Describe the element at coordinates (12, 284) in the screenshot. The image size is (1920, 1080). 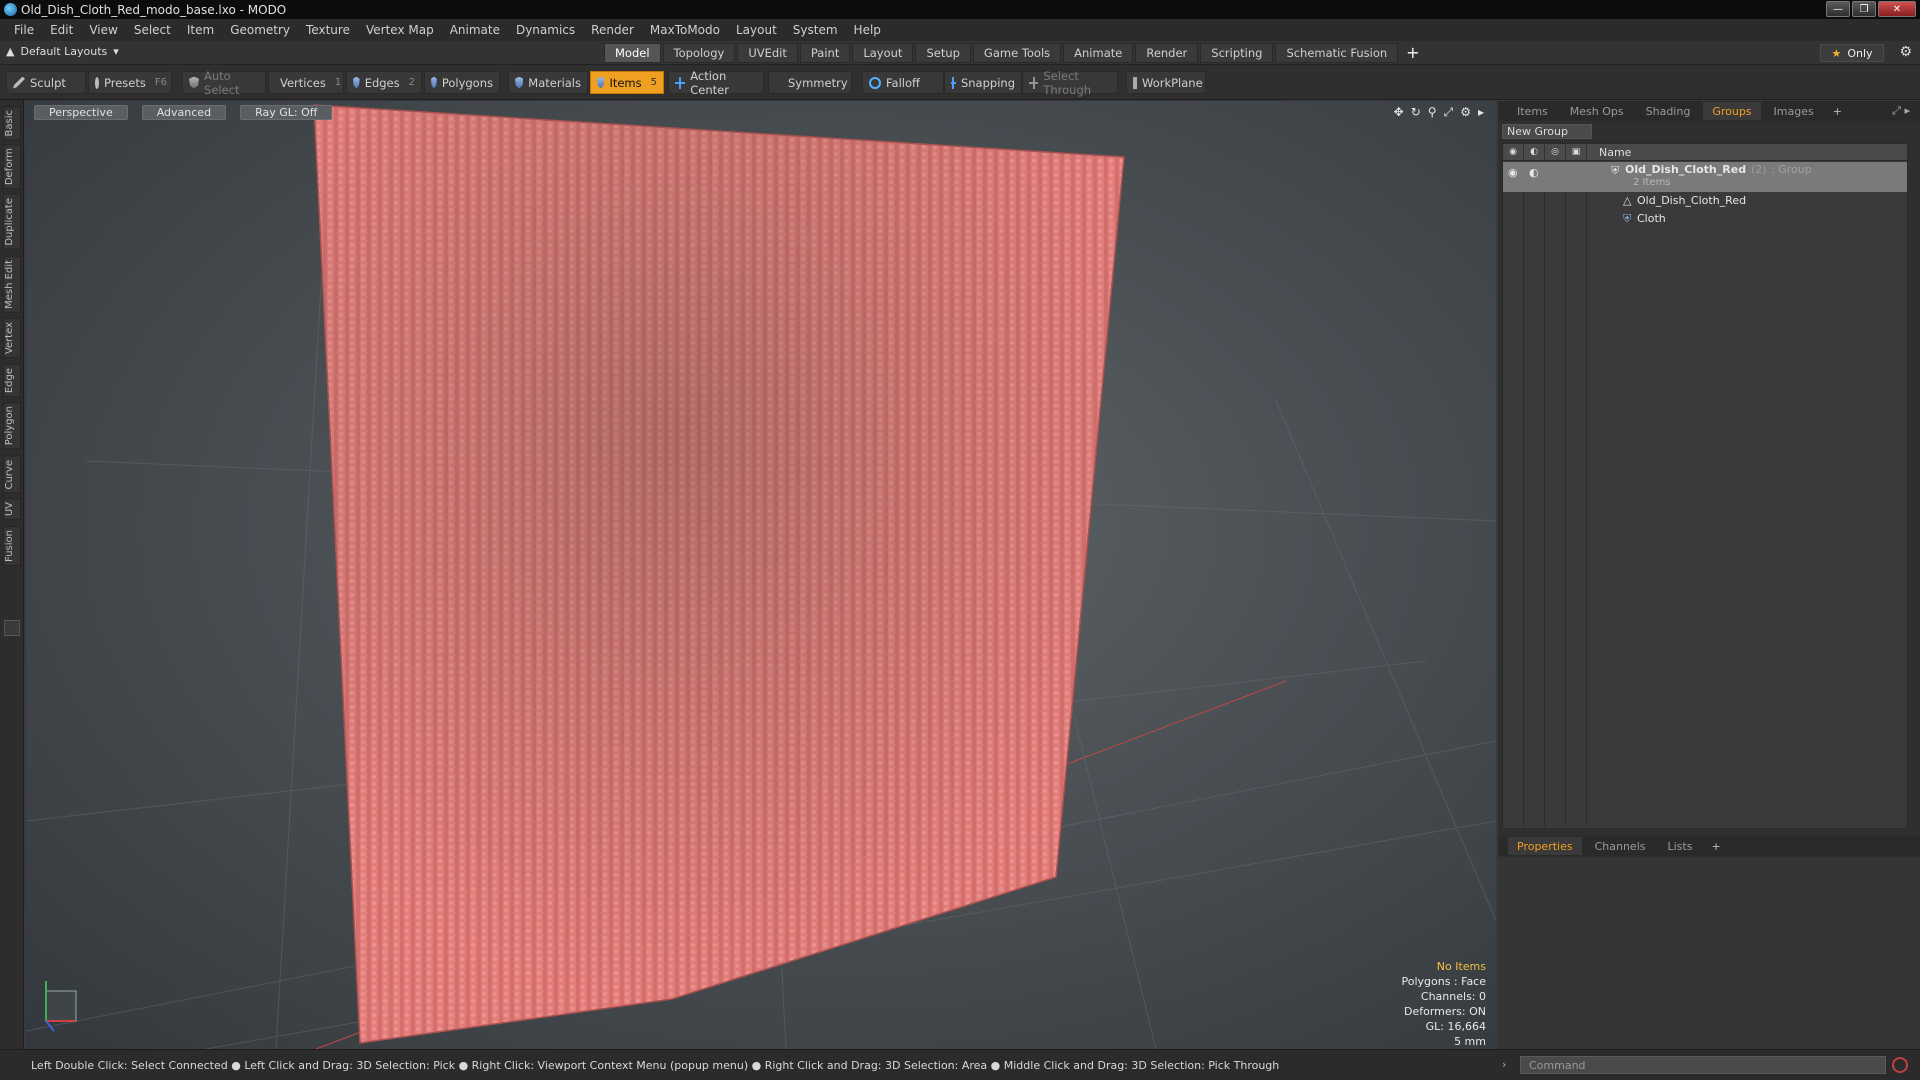
I see `vtab-mesh-edit: Mesh Edit` at that location.